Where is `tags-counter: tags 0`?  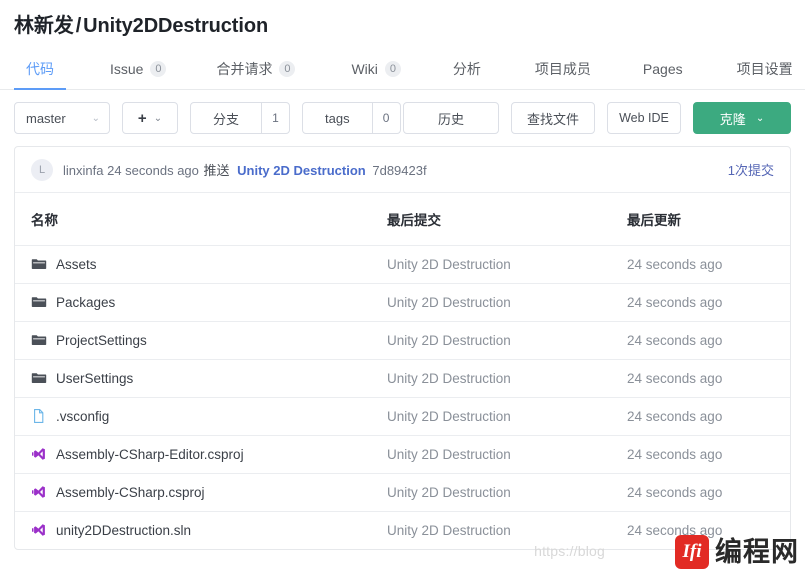 tags-counter: tags 0 is located at coordinates (351, 118).